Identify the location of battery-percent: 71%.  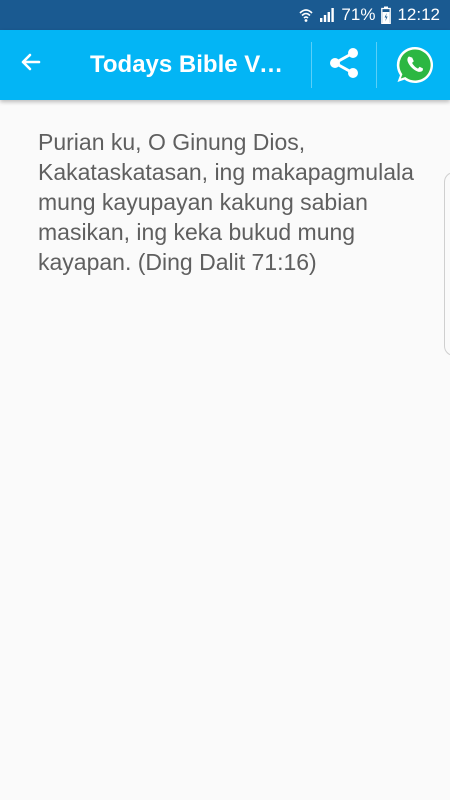
(358, 14).